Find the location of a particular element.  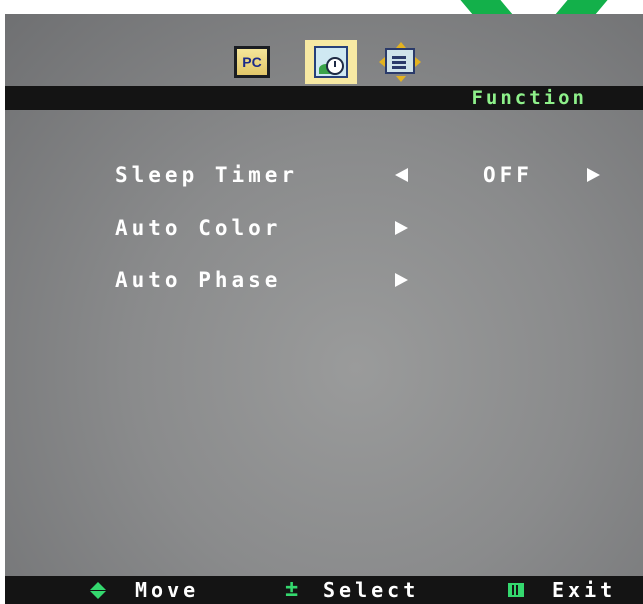

page-title: Function is located at coordinates (529, 98).